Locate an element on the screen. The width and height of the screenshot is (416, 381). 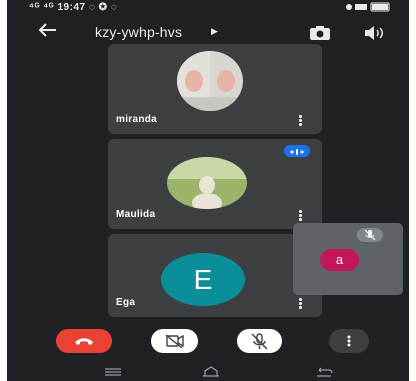
video-off-icon is located at coordinates (174, 341).